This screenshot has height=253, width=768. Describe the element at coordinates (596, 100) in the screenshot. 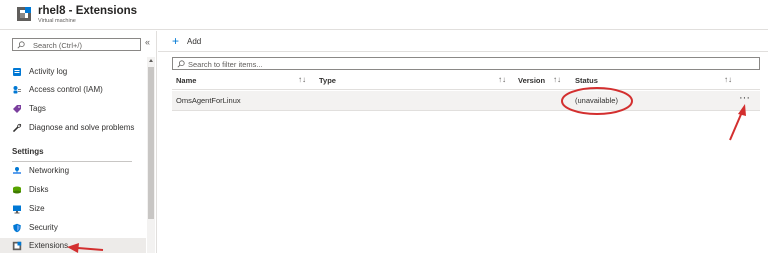

I see `status-cell: (unavailable)` at that location.